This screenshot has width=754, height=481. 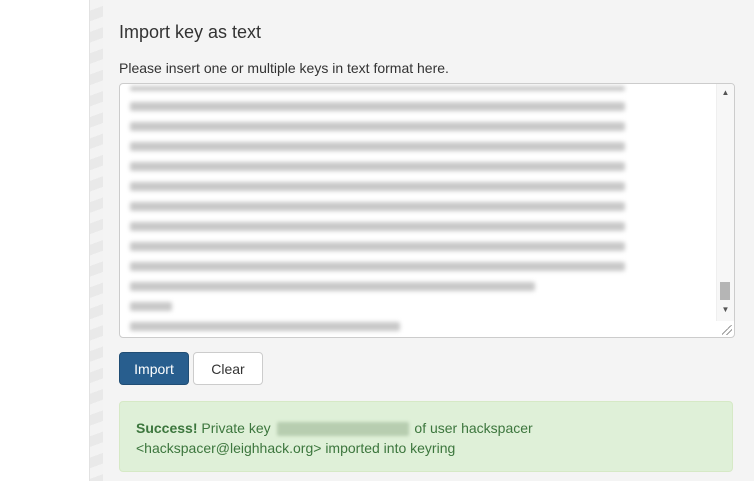 What do you see at coordinates (190, 32) in the screenshot?
I see `page-title: Import key as text` at bounding box center [190, 32].